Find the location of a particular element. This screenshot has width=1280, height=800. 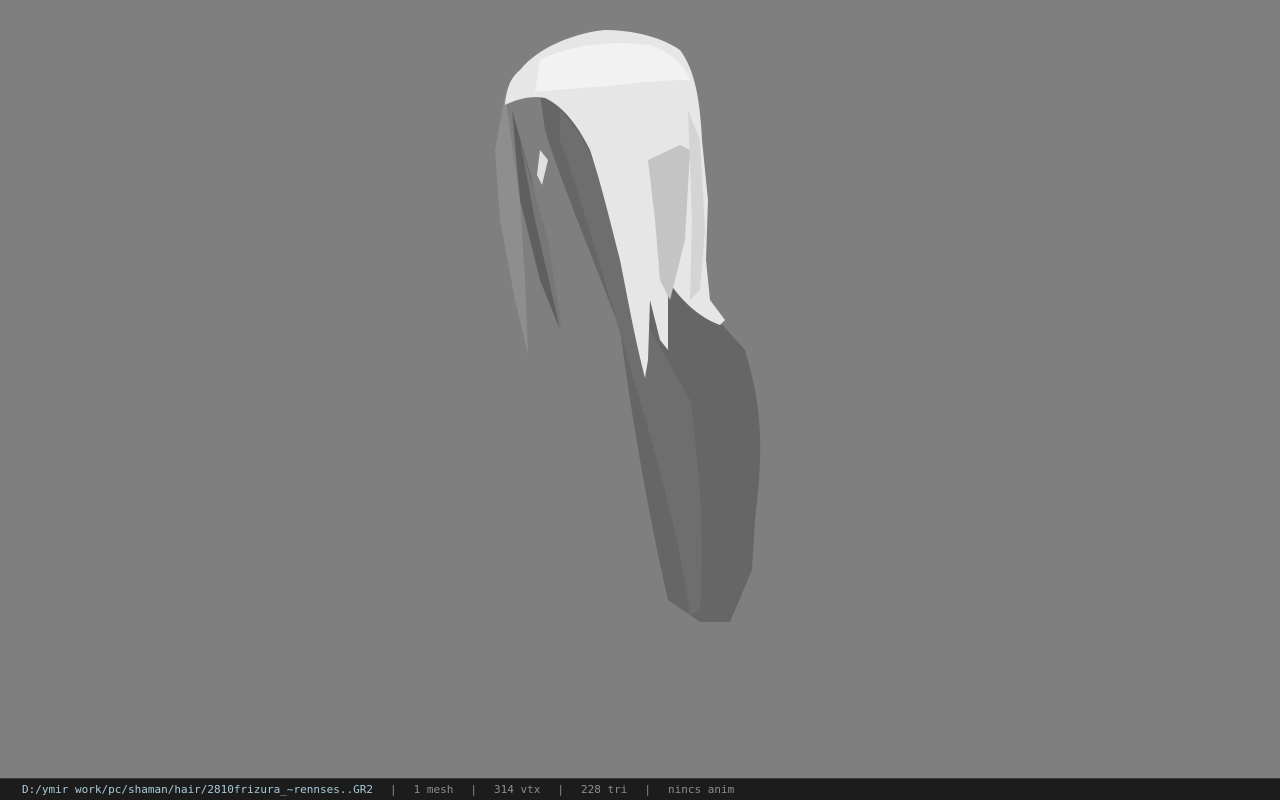

vertex-count: 314 vtx is located at coordinates (517, 789).